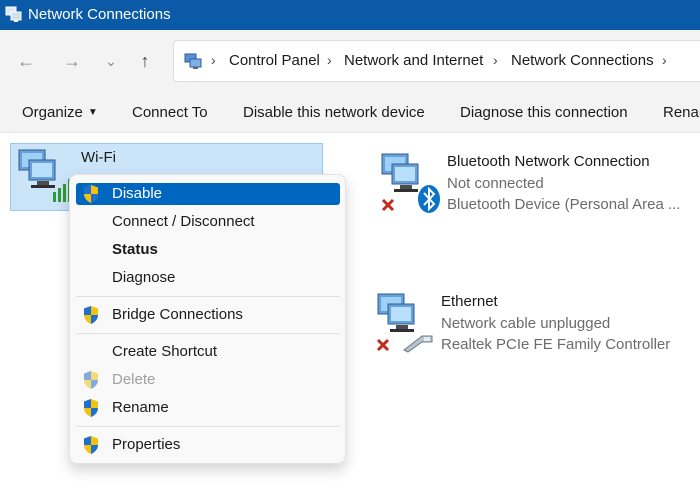  What do you see at coordinates (165, 351) in the screenshot?
I see `menu-item-label: Create Shortcut` at bounding box center [165, 351].